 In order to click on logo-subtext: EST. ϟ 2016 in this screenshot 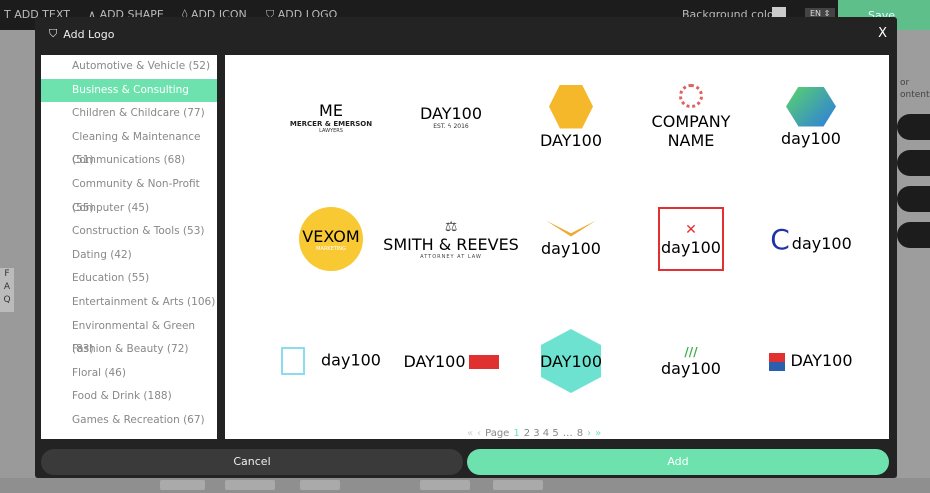, I will do `click(451, 126)`.